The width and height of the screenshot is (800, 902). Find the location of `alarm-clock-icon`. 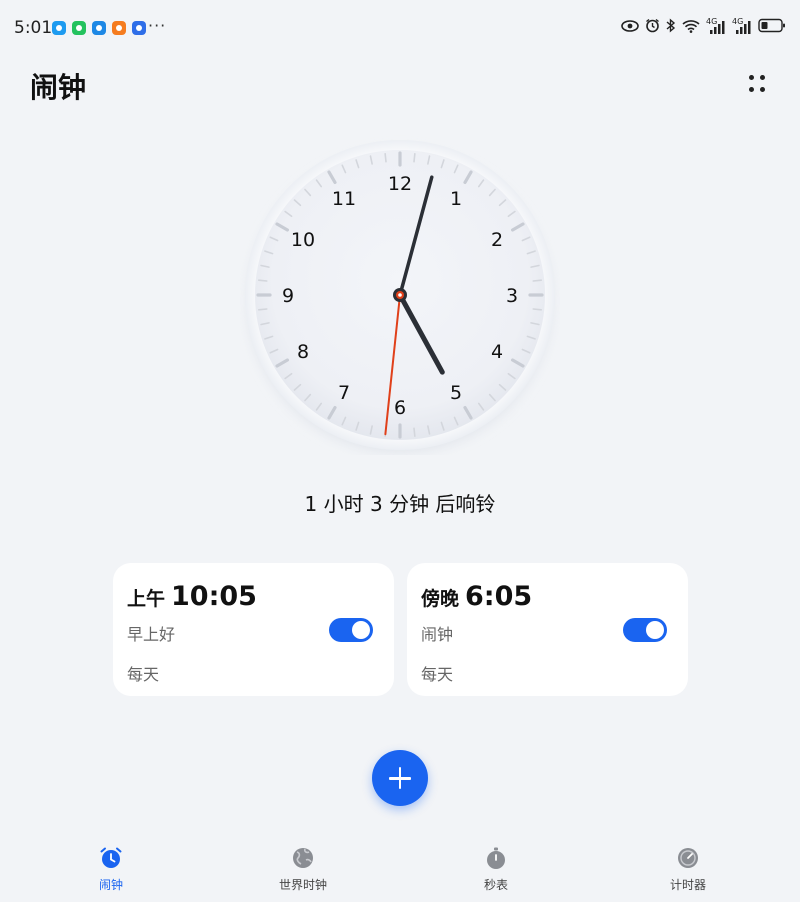

alarm-clock-icon is located at coordinates (111, 858).